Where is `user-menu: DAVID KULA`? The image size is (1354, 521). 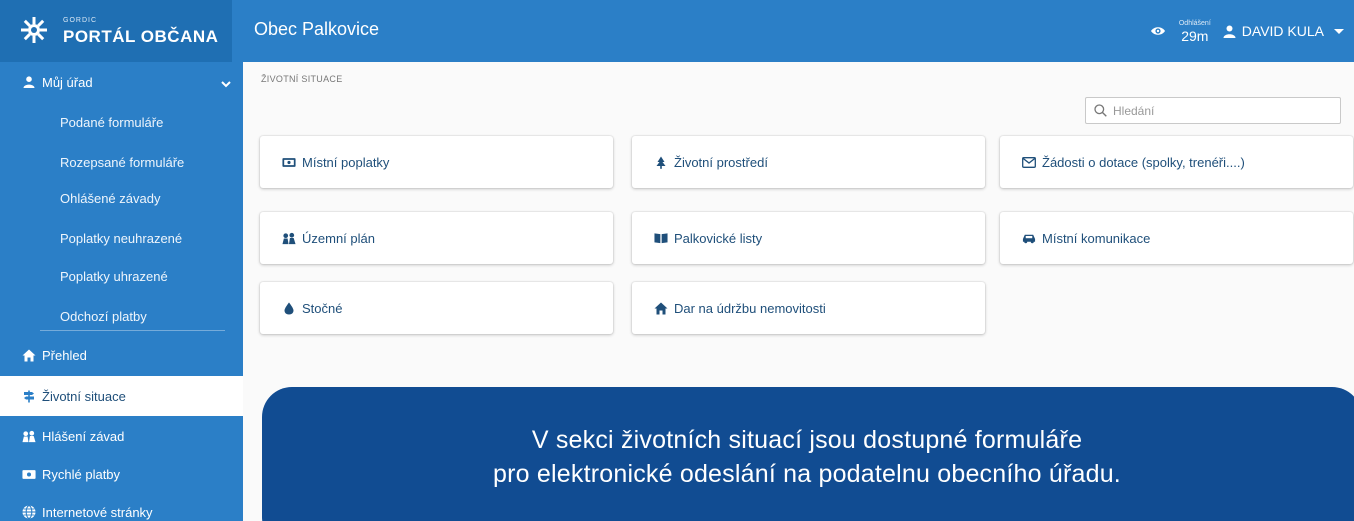
user-menu: DAVID KULA is located at coordinates (1283, 31).